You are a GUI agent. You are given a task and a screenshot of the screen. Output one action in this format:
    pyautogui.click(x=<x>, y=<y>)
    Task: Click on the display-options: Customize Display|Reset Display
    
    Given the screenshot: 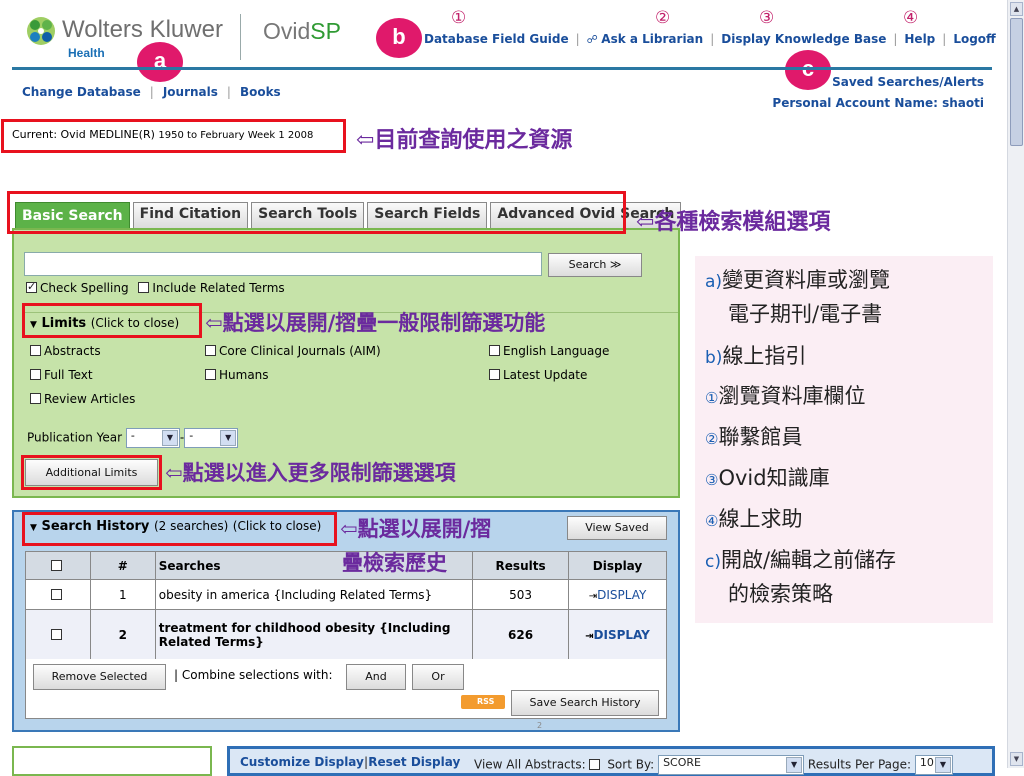 What is the action you would take?
    pyautogui.click(x=350, y=762)
    